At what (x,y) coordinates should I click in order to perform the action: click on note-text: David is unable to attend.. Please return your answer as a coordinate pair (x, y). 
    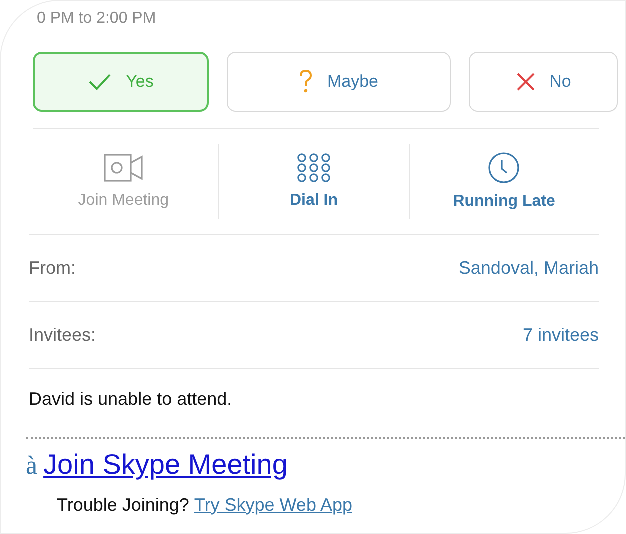
    Looking at the image, I should click on (131, 399).